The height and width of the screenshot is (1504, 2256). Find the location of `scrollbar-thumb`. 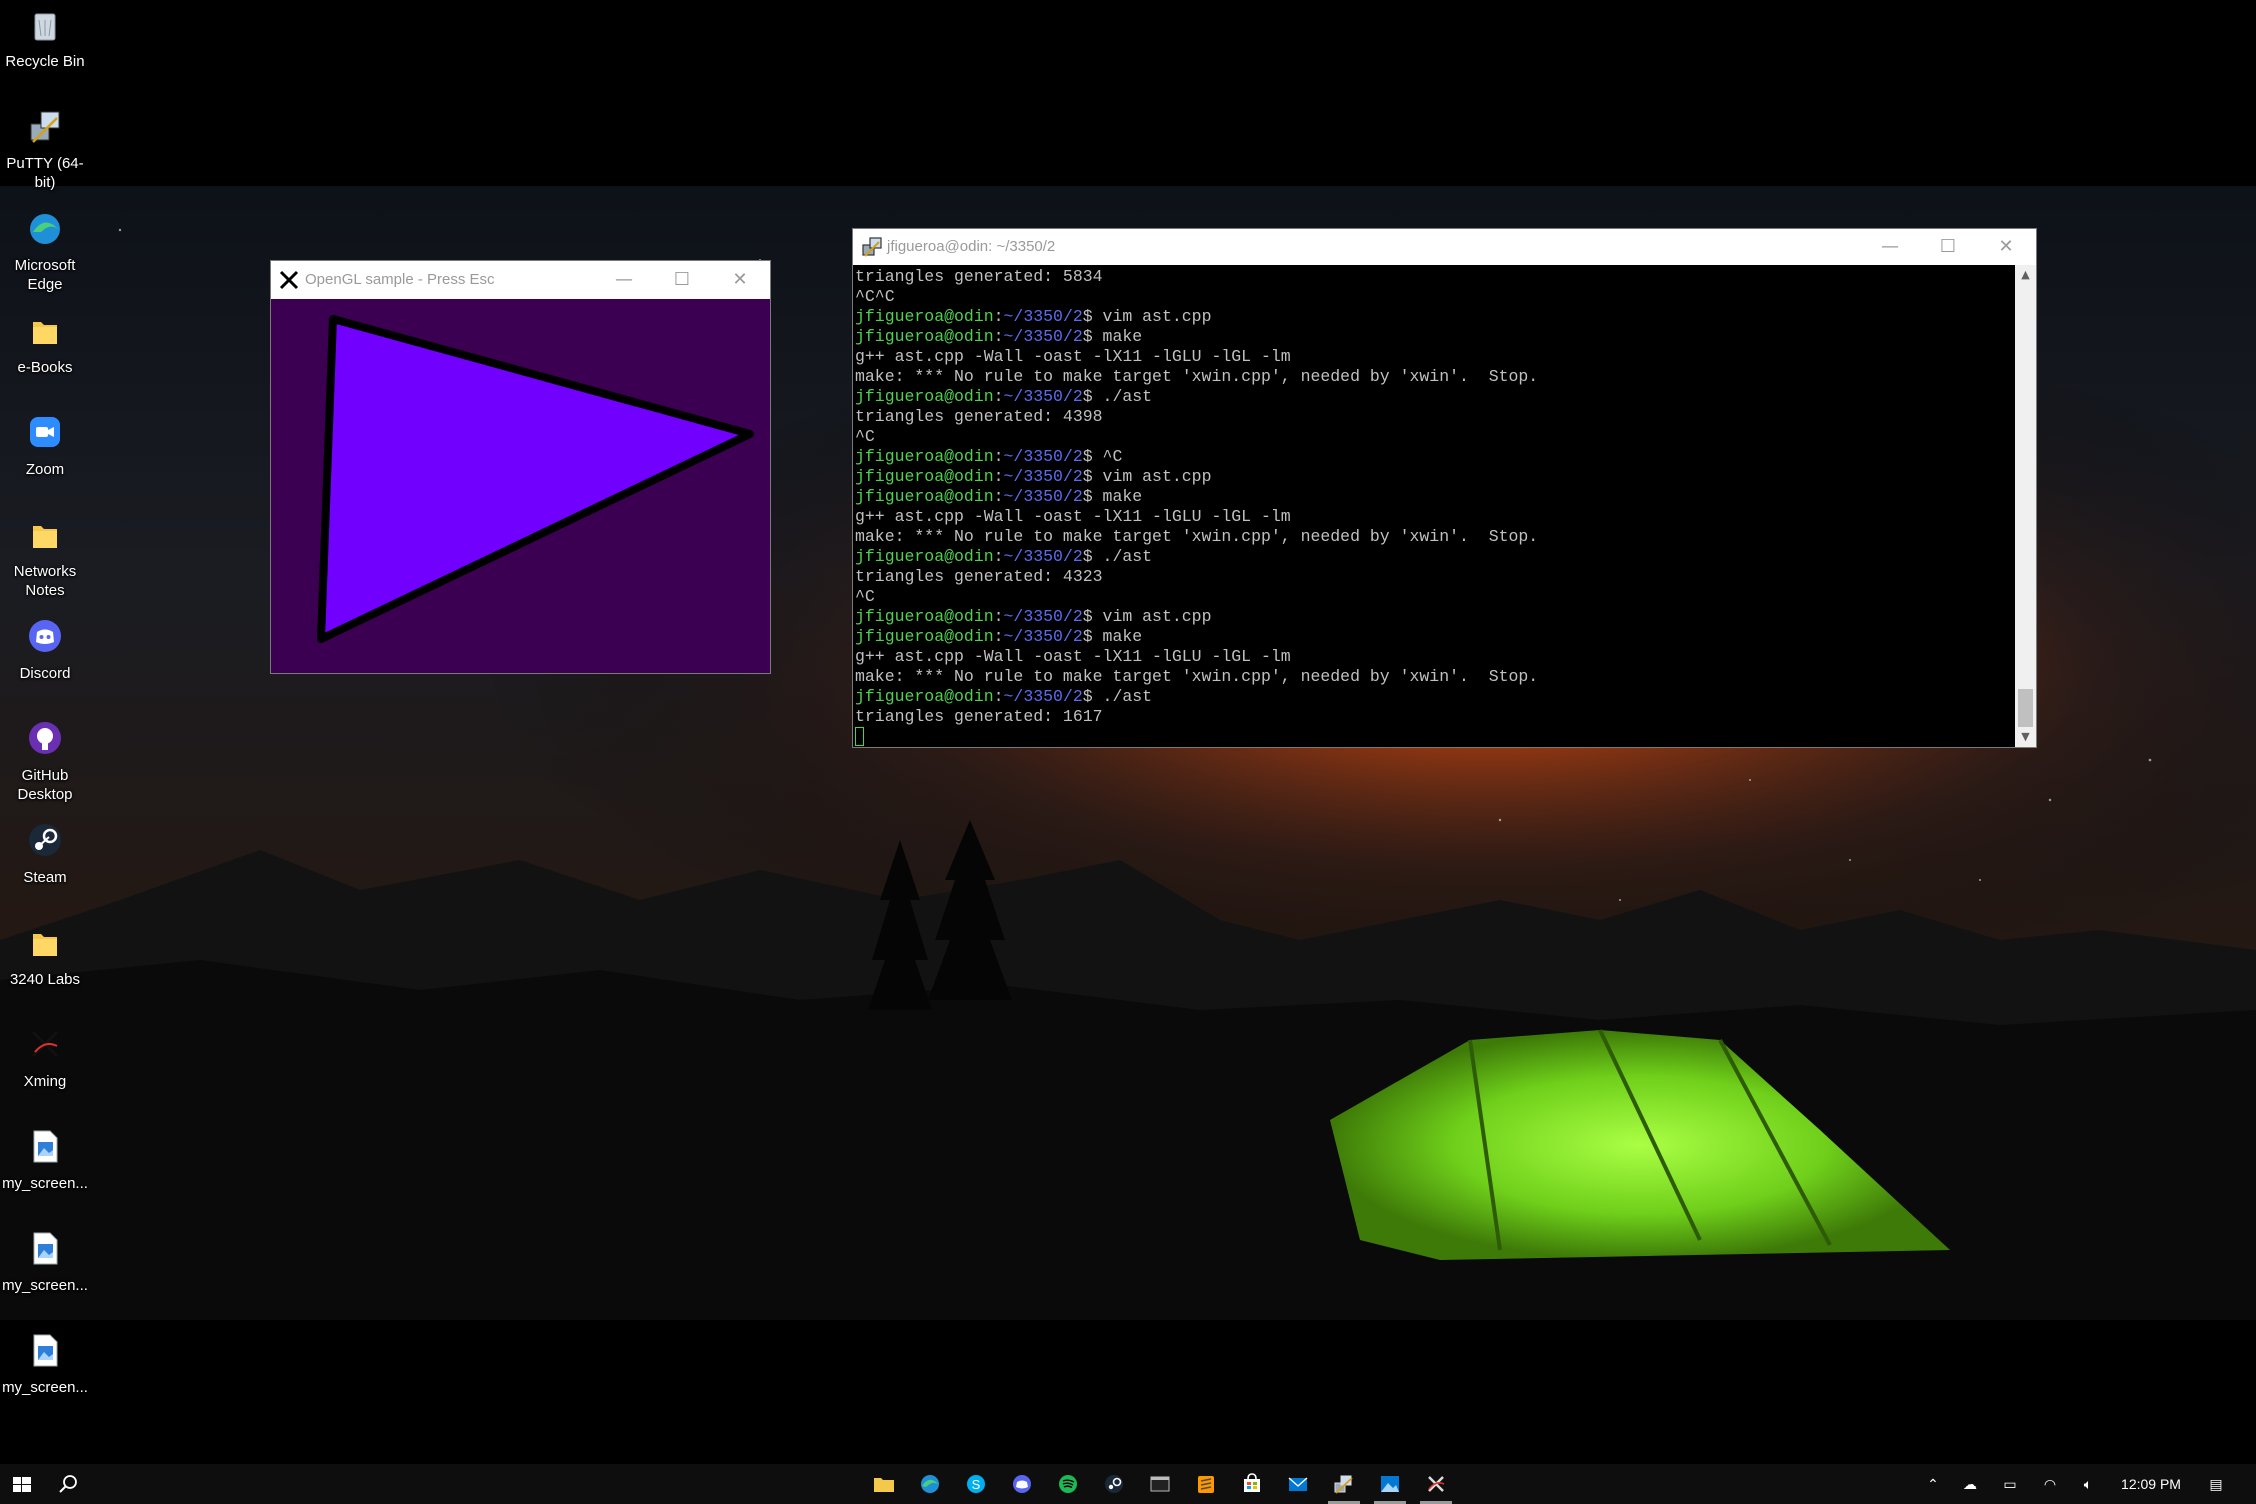

scrollbar-thumb is located at coordinates (2025, 708).